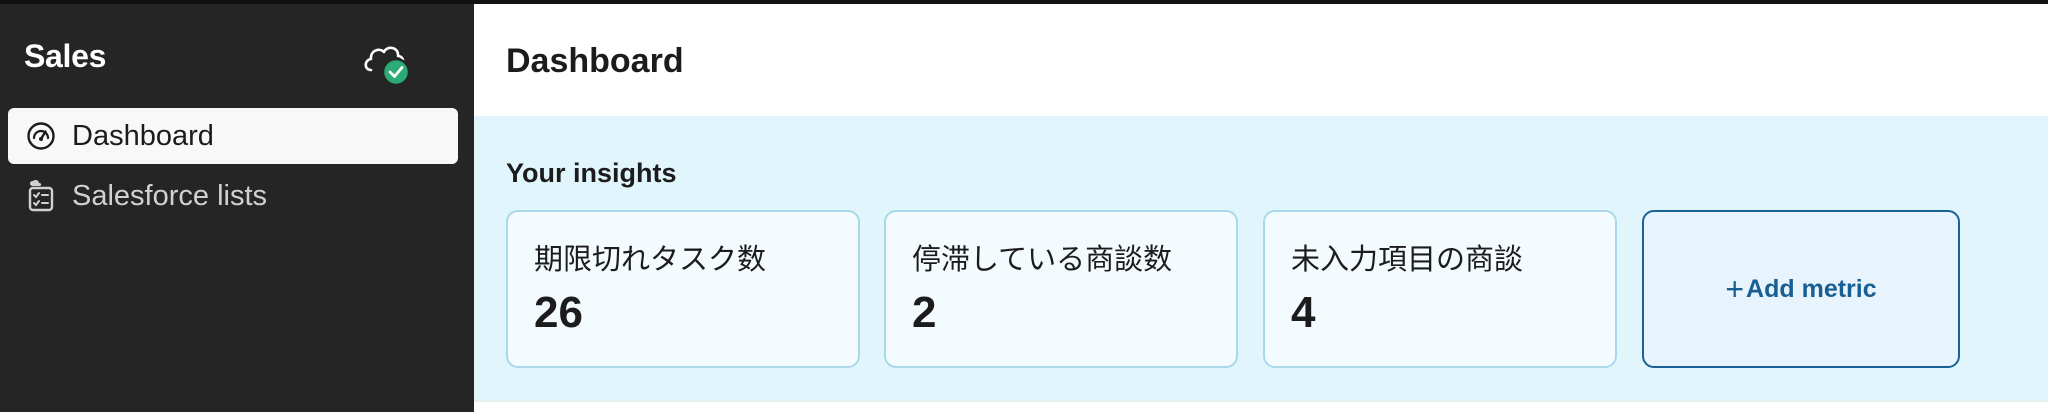 This screenshot has height=412, width=2048. Describe the element at coordinates (591, 173) in the screenshot. I see `insights-title: Your insights` at that location.